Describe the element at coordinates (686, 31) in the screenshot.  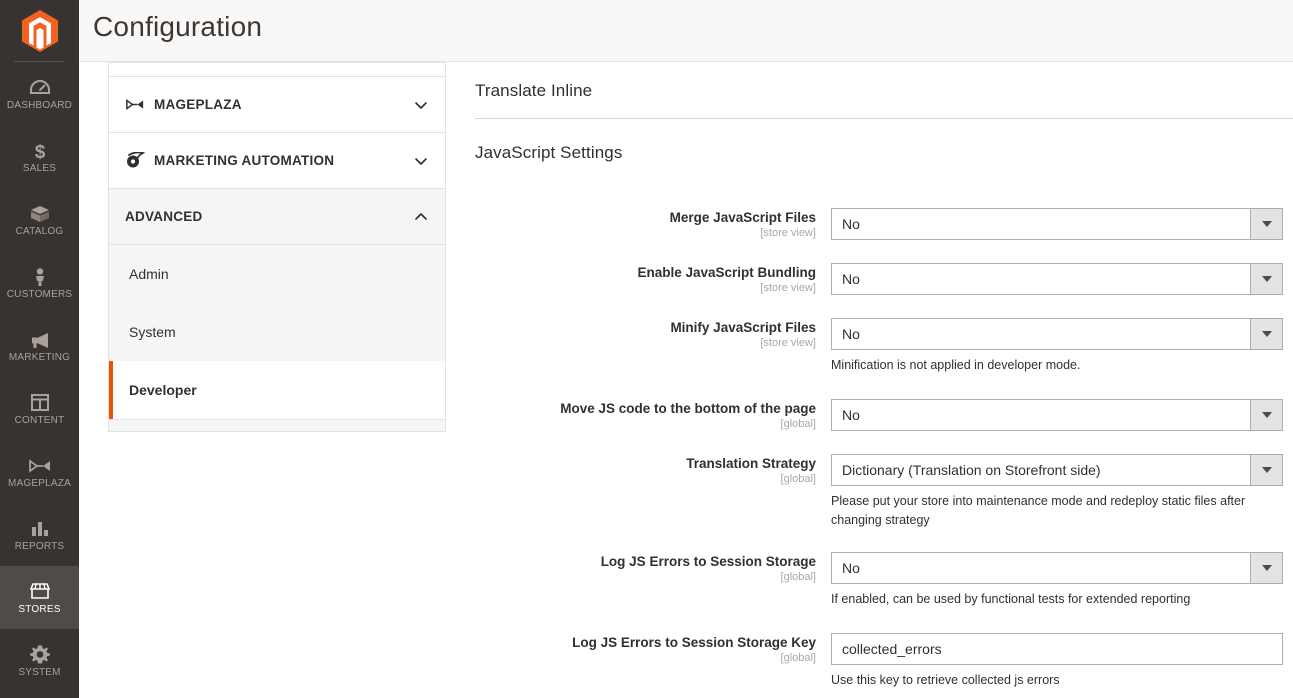
I see `page-header: Configuration` at that location.